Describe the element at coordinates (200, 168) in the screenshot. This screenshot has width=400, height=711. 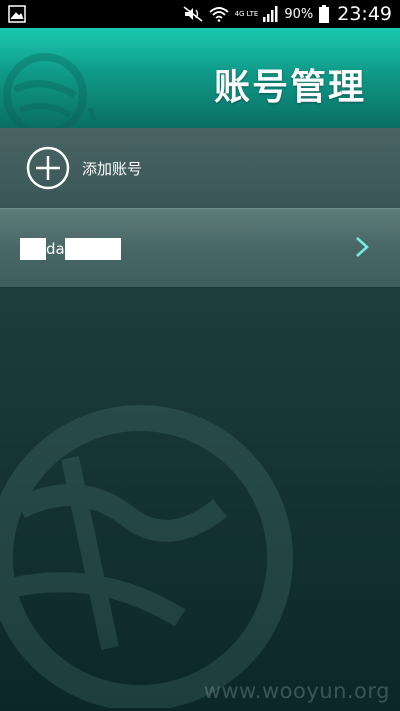
I see `add-account-button: 添加账号` at that location.